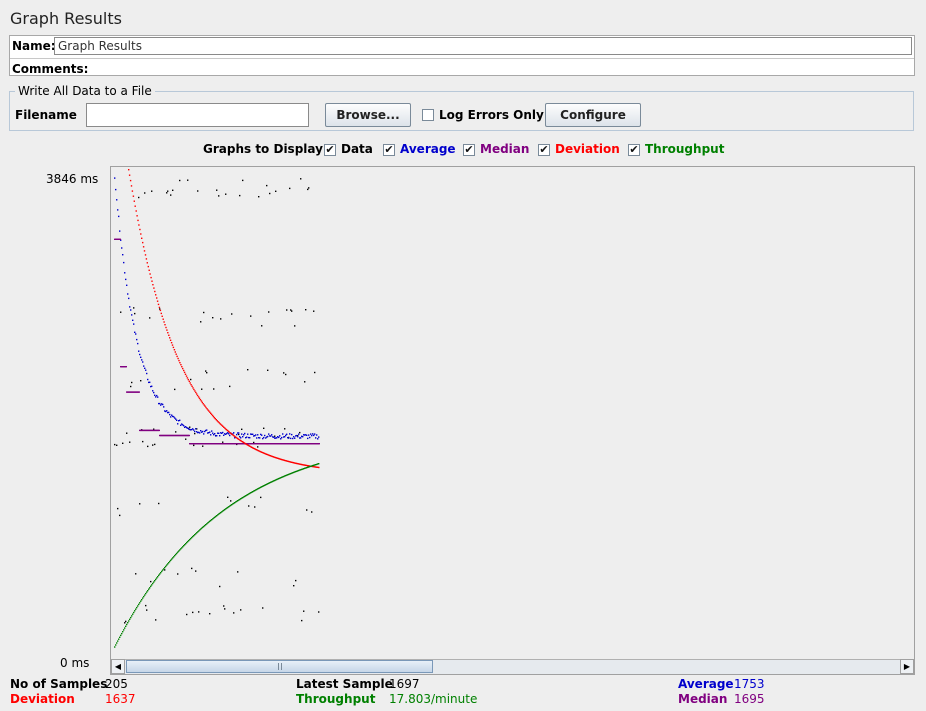  I want to click on average-value: 1753, so click(749, 684).